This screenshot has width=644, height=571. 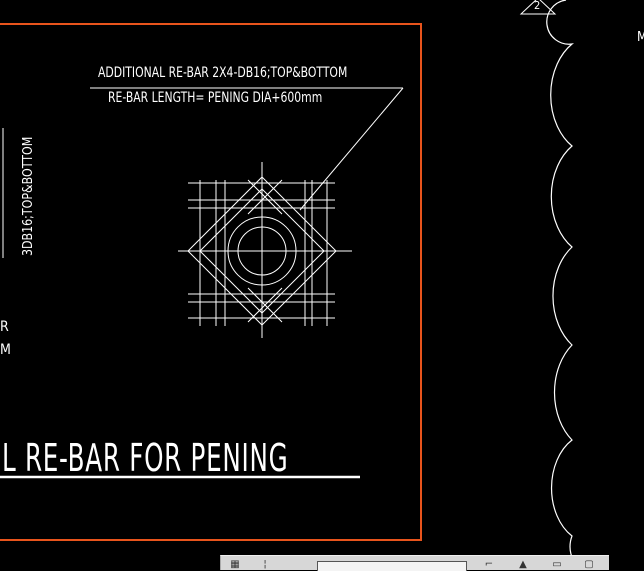 I want to click on layout-icon: ▭, so click(x=557, y=564).